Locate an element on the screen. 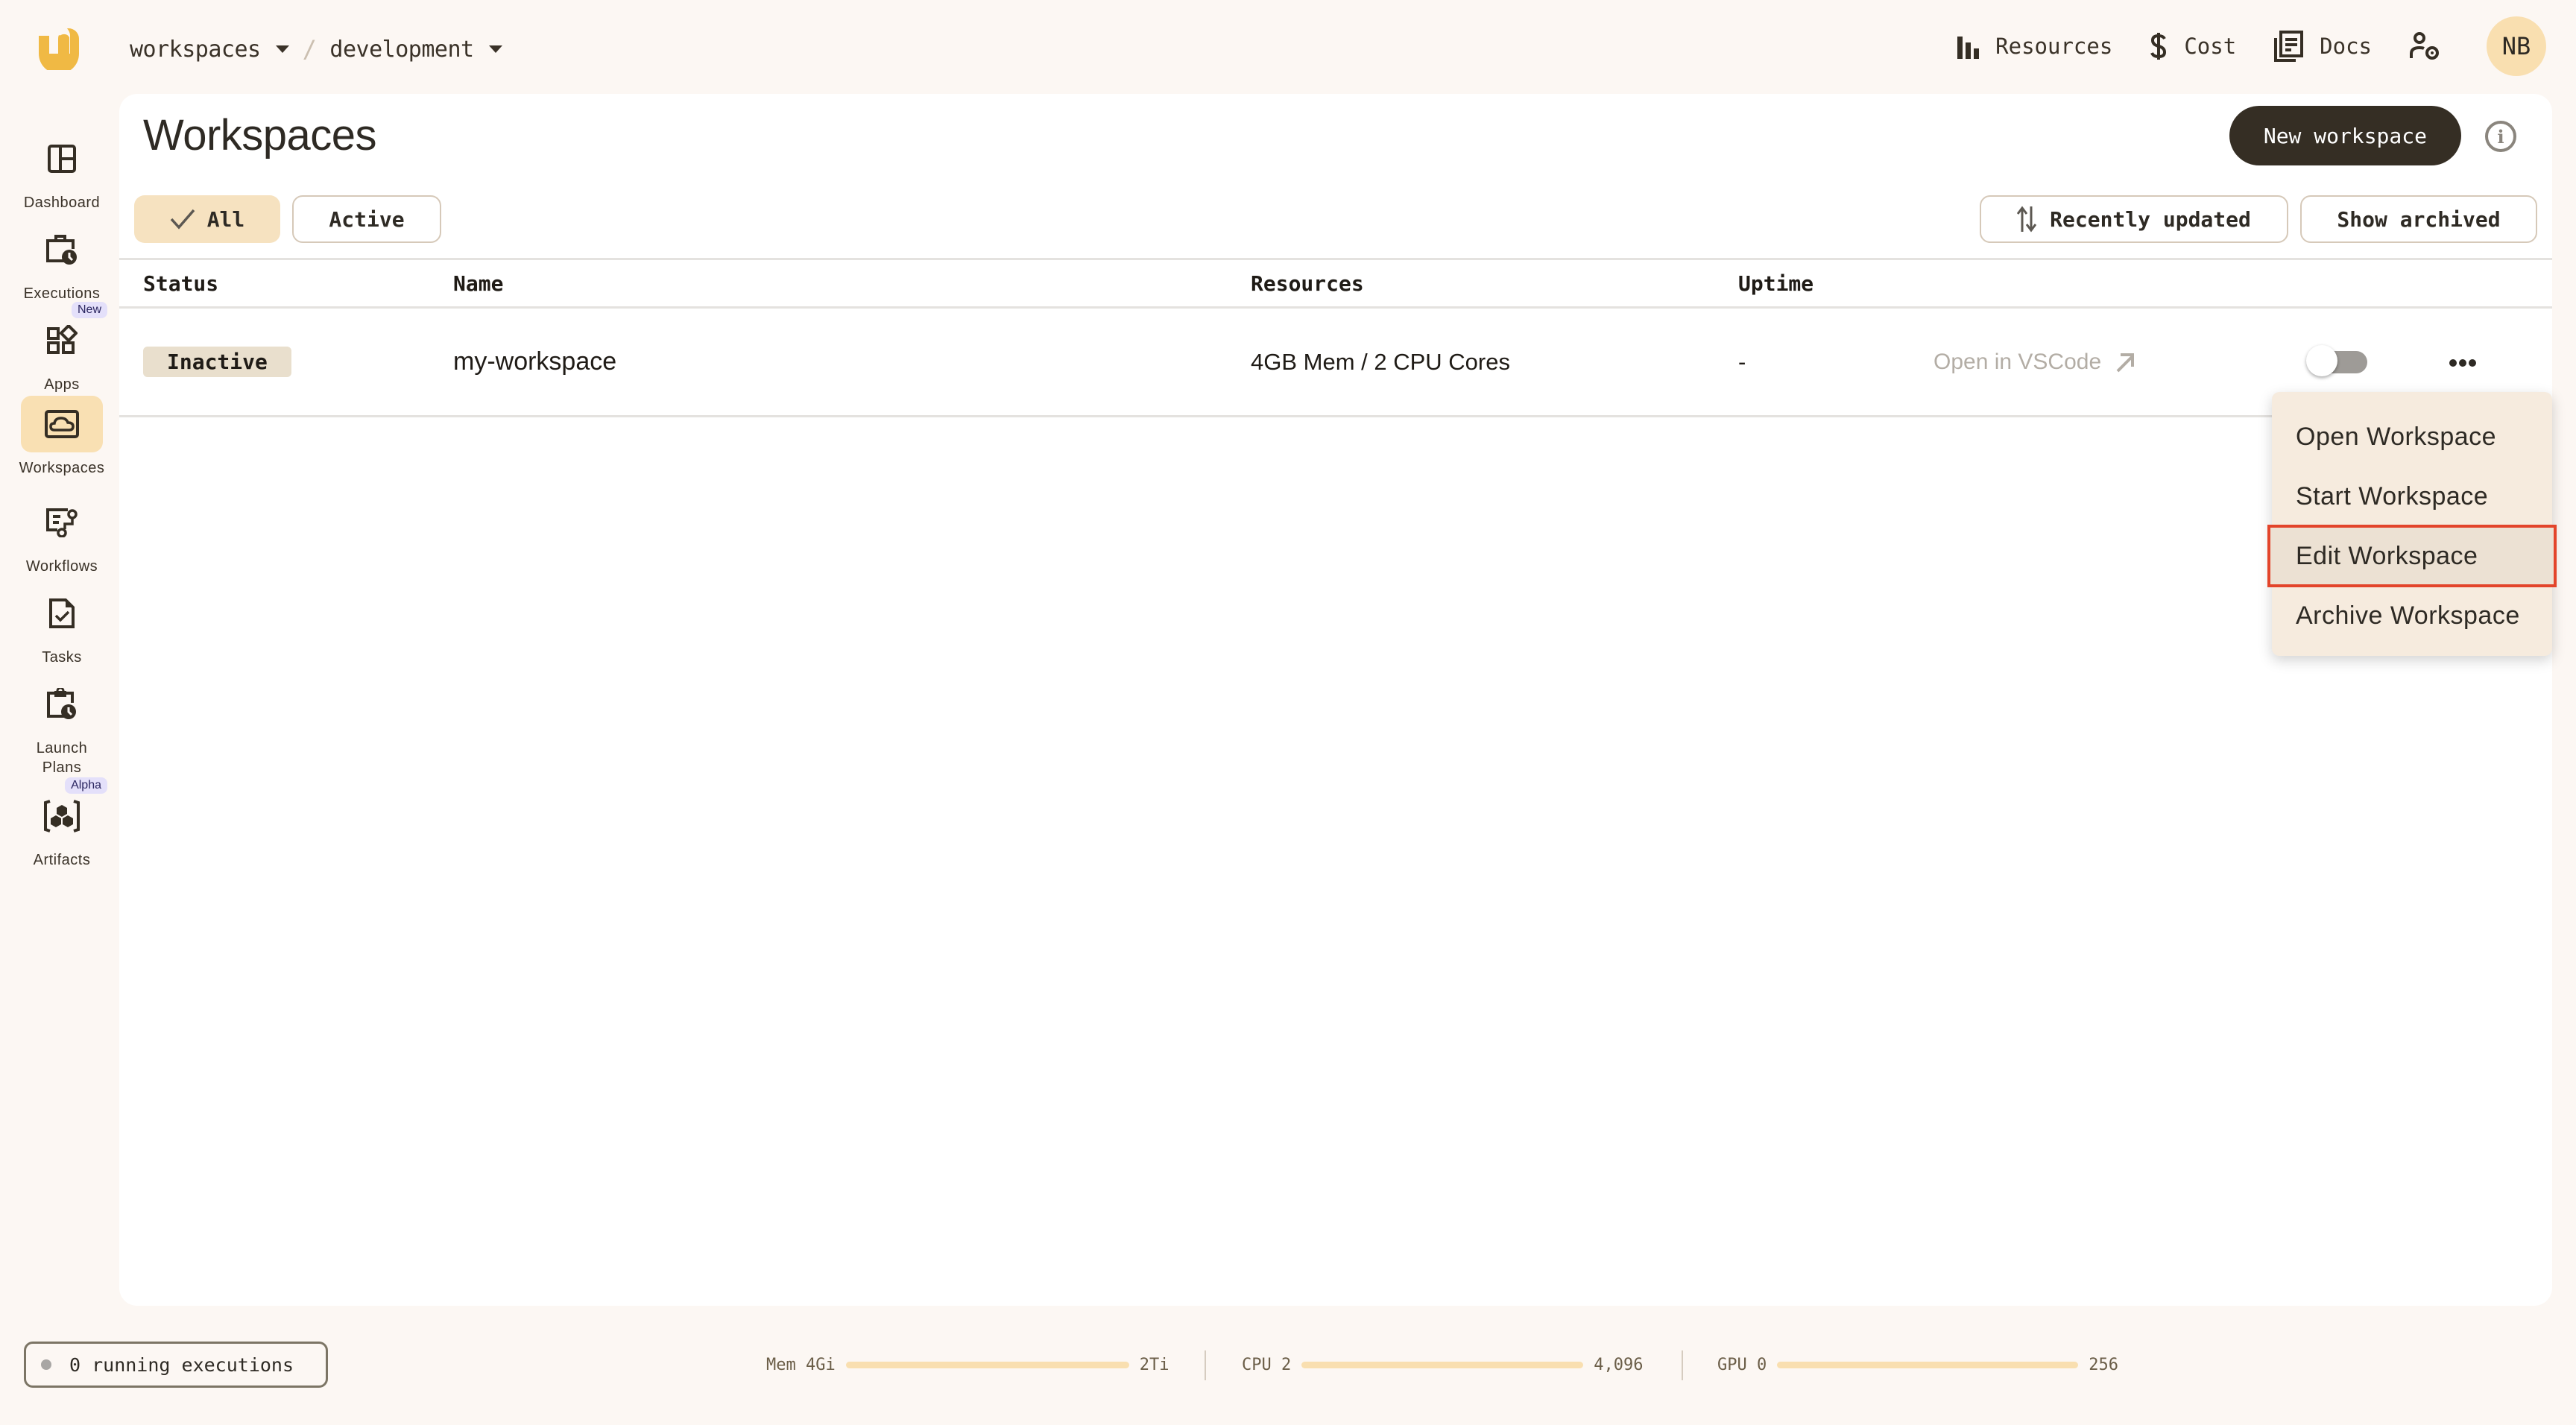 This screenshot has height=1425, width=2576. menu-item-edit-workspace: Edit Workspace is located at coordinates (2412, 556).